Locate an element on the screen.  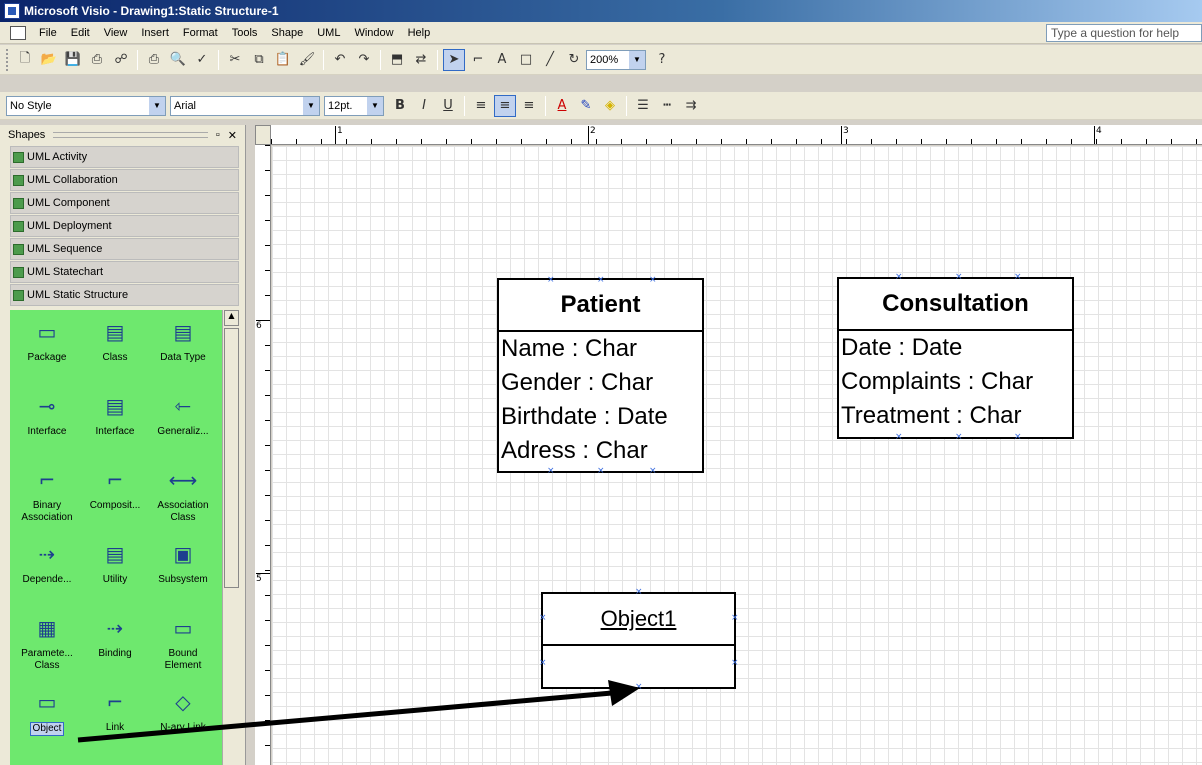
master-n-ary-link: ◇ N-ary Link is located at coordinates (183, 714).